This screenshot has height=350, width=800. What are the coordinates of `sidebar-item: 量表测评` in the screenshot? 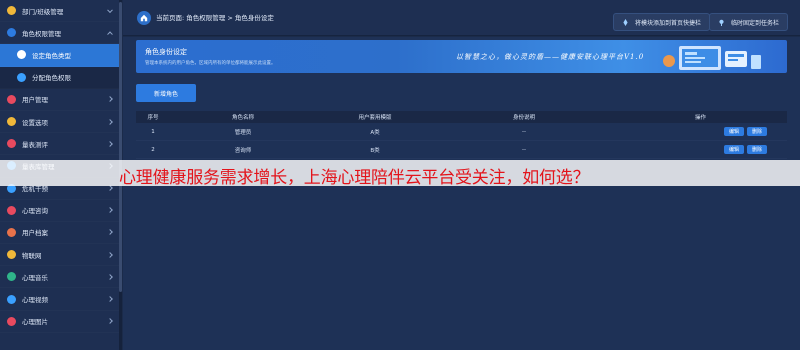 It's located at (60, 144).